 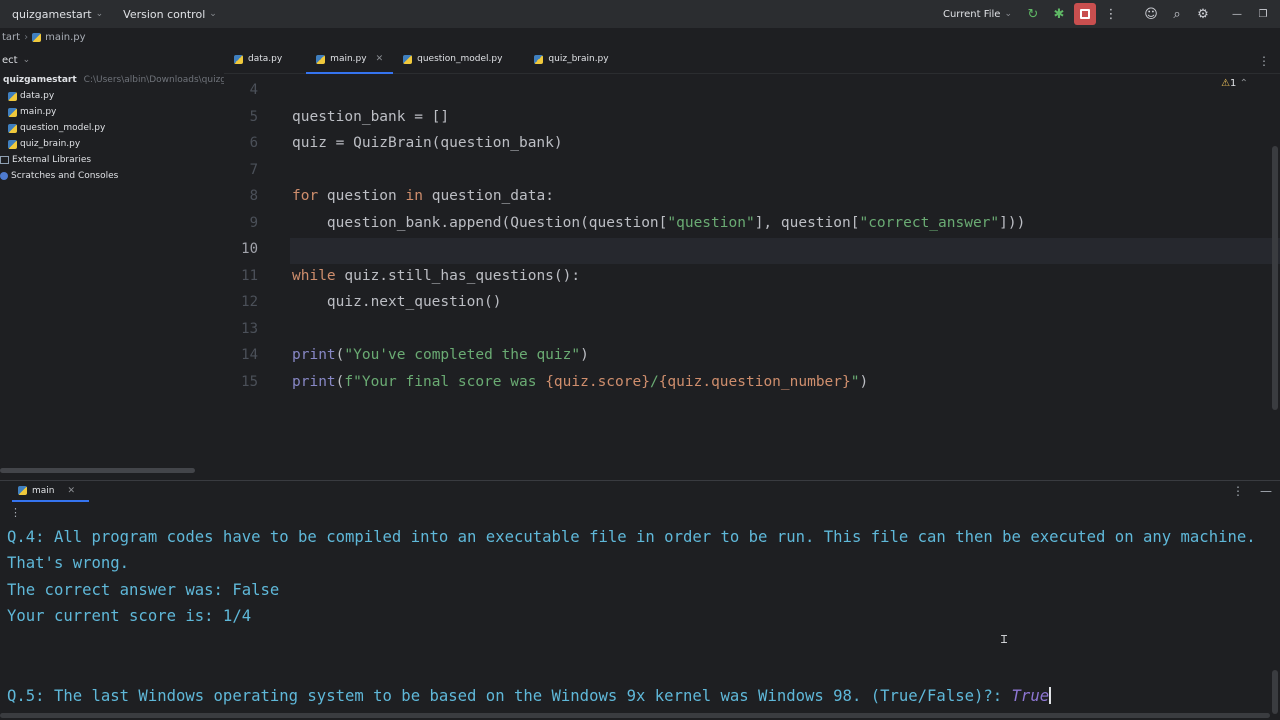 I want to click on library-icon, so click(x=4, y=160).